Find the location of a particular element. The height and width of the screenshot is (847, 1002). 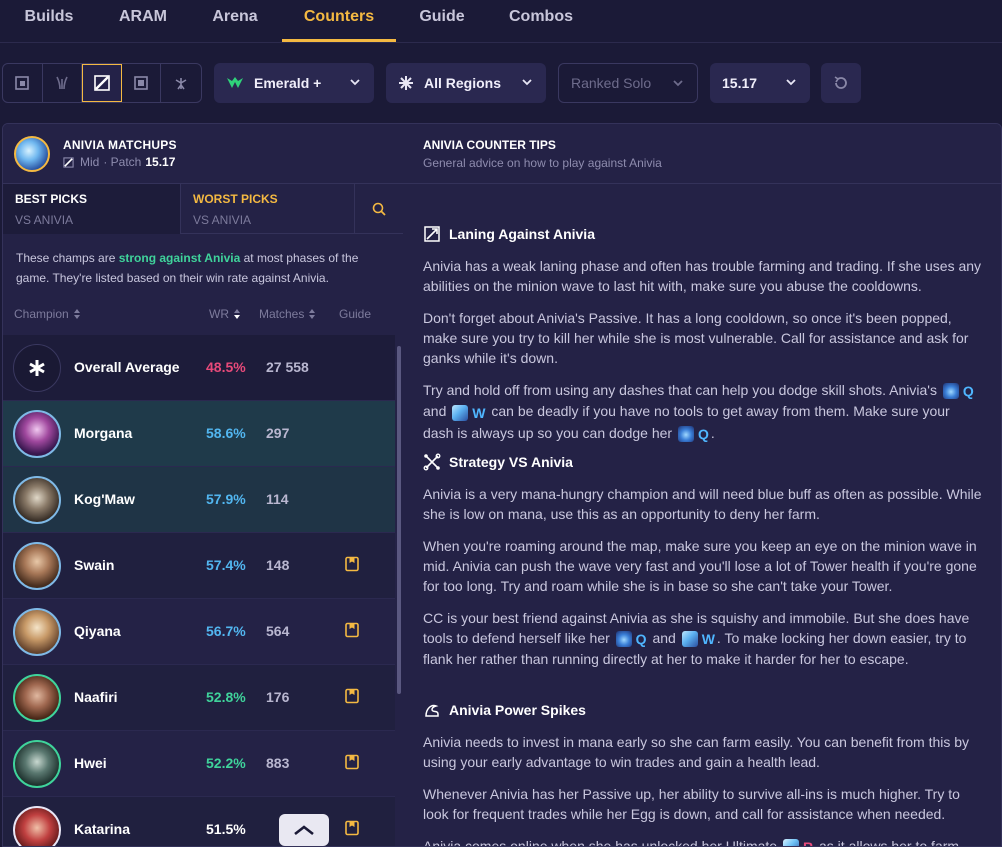

reset-filters-button is located at coordinates (841, 83).